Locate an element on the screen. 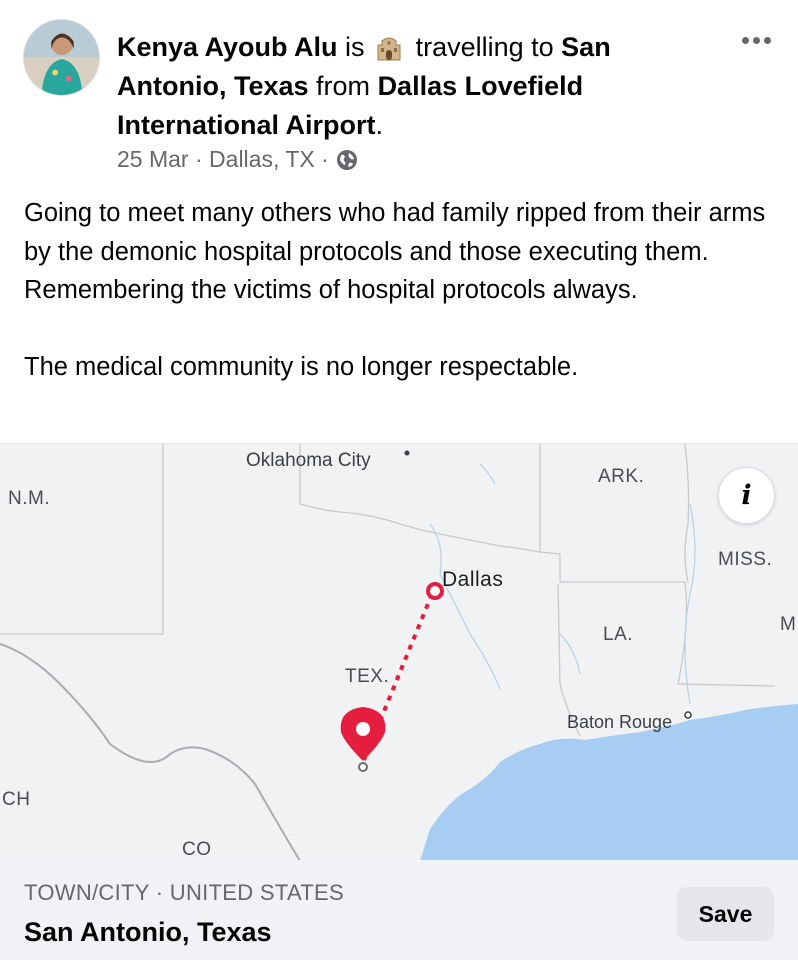 Image resolution: width=798 pixels, height=960 pixels. map-label-co: CO is located at coordinates (197, 849).